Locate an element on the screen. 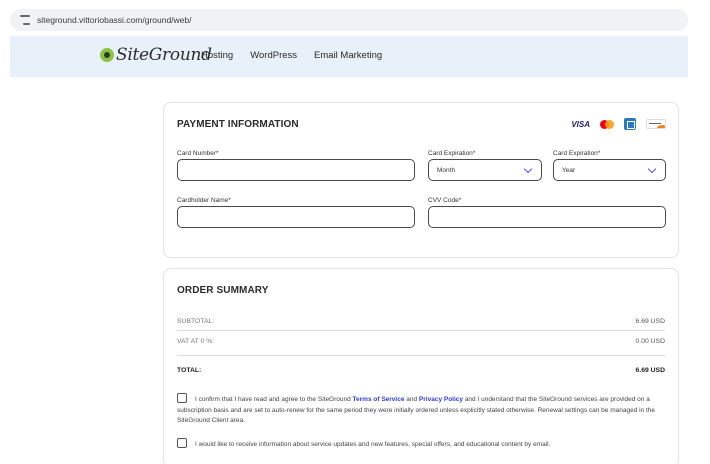 This screenshot has height=464, width=710. marketing-checkbox is located at coordinates (182, 443).